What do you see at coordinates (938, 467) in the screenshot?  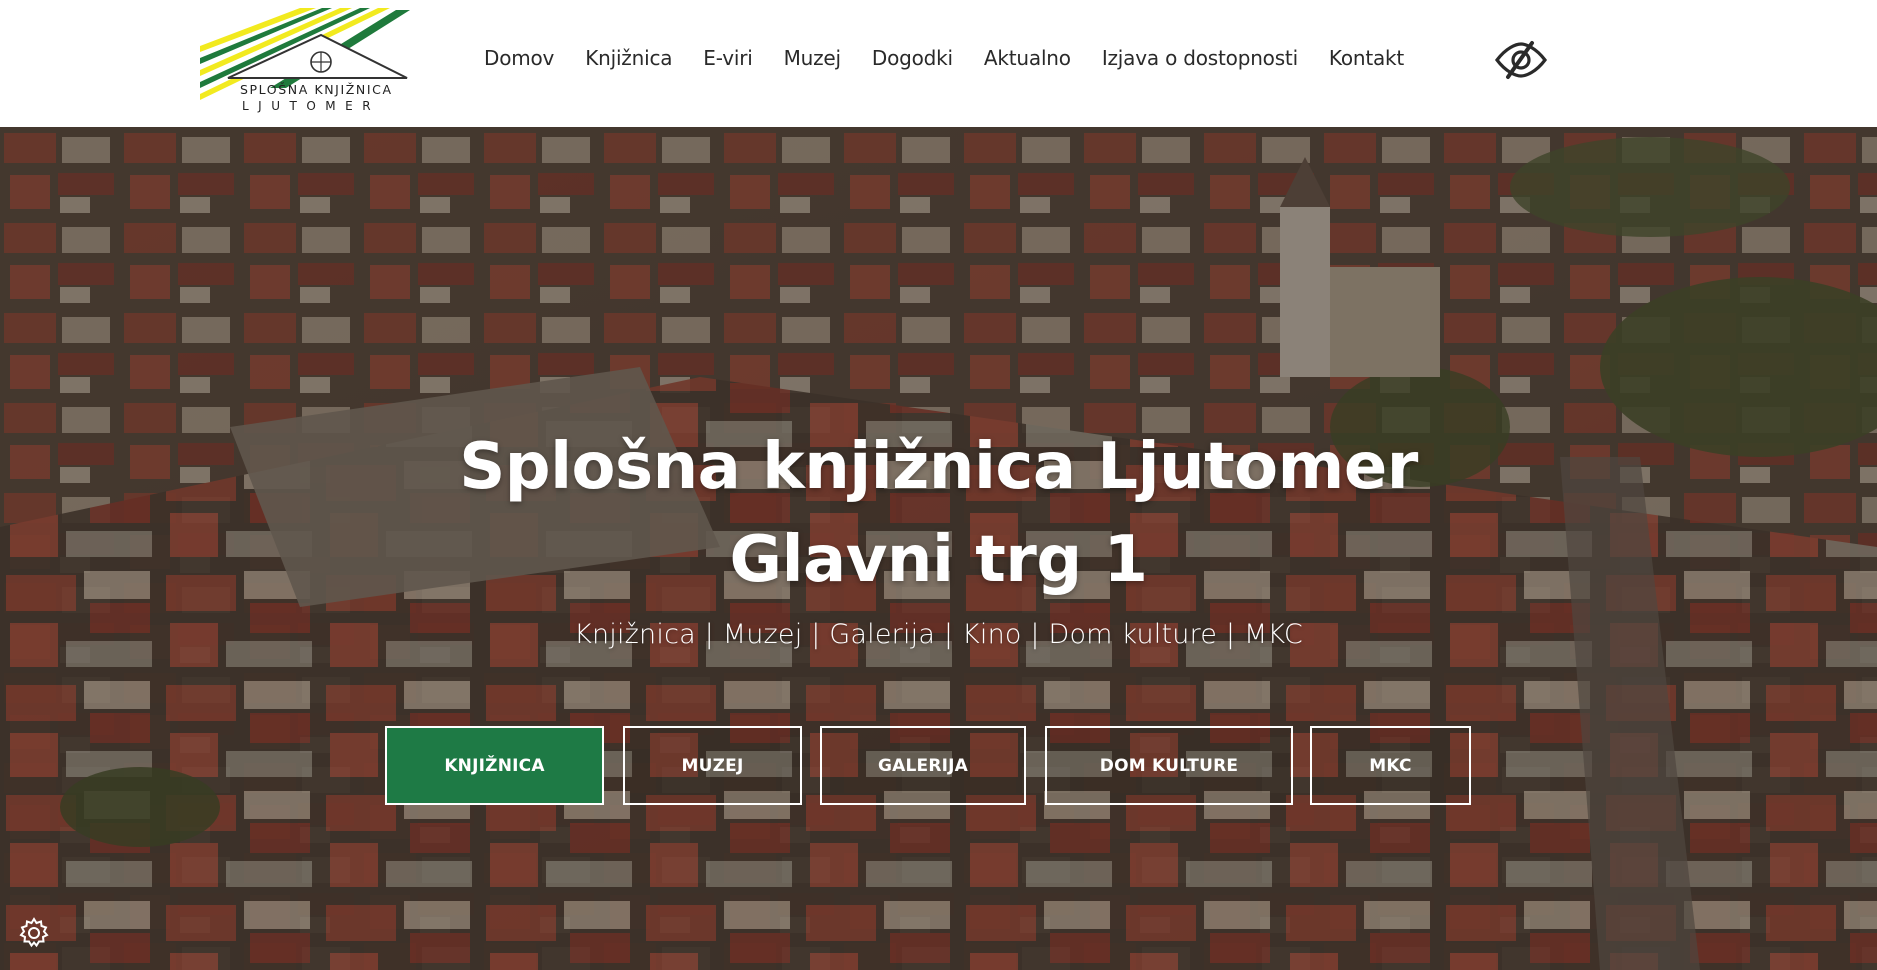 I see `hero-title-line1: Splošna knjižnica Ljutomer` at bounding box center [938, 467].